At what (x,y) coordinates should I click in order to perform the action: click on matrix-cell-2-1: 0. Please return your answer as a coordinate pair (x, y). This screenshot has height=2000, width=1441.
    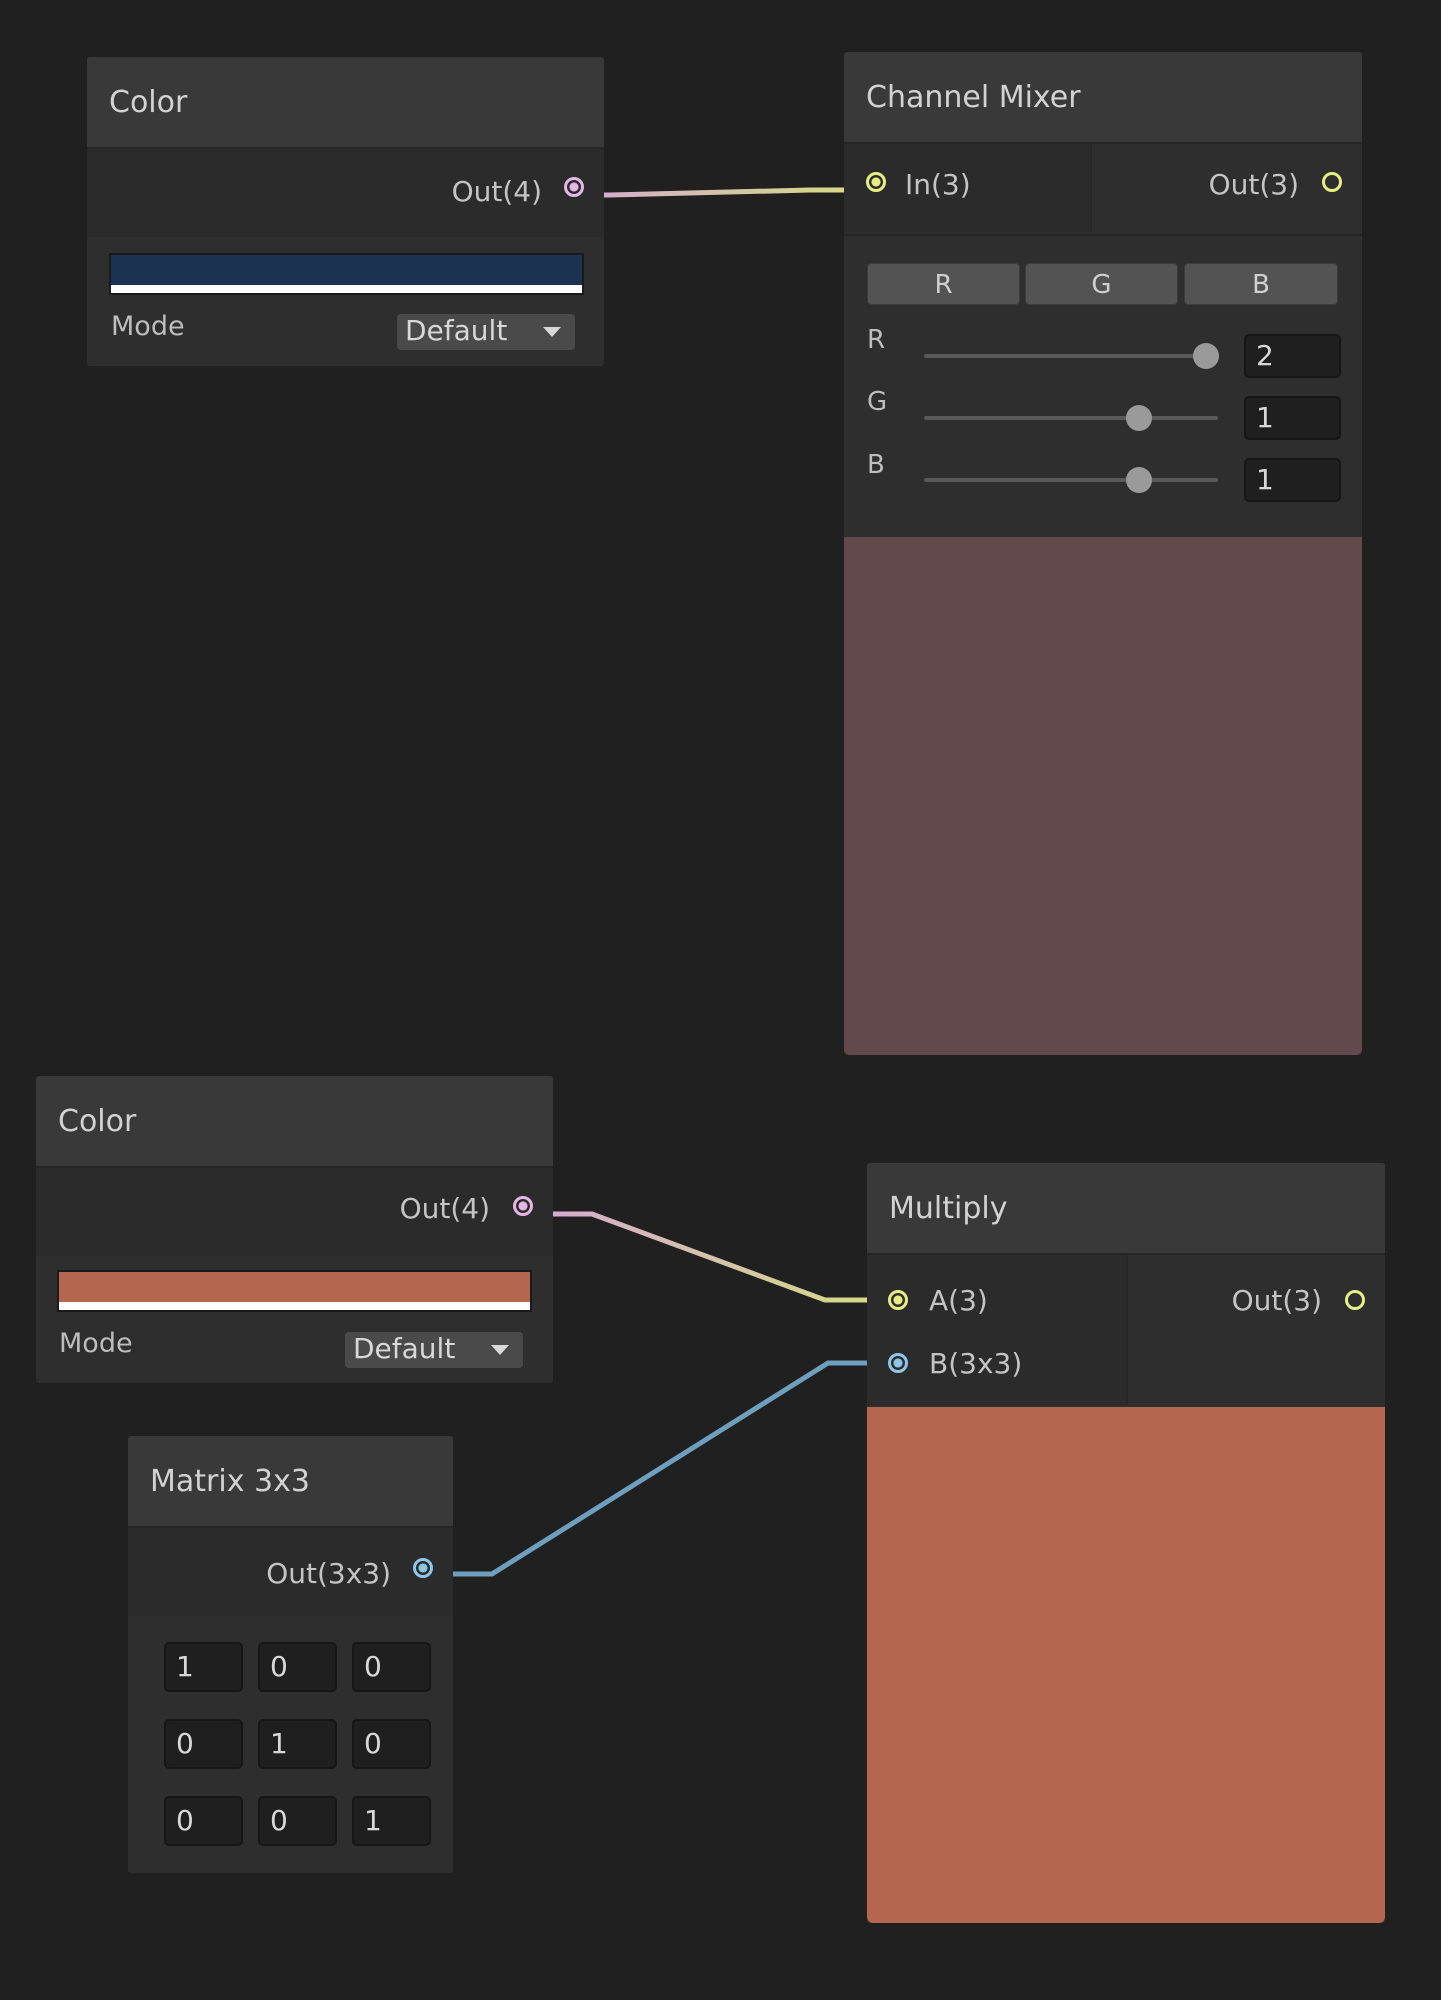
    Looking at the image, I should click on (297, 1821).